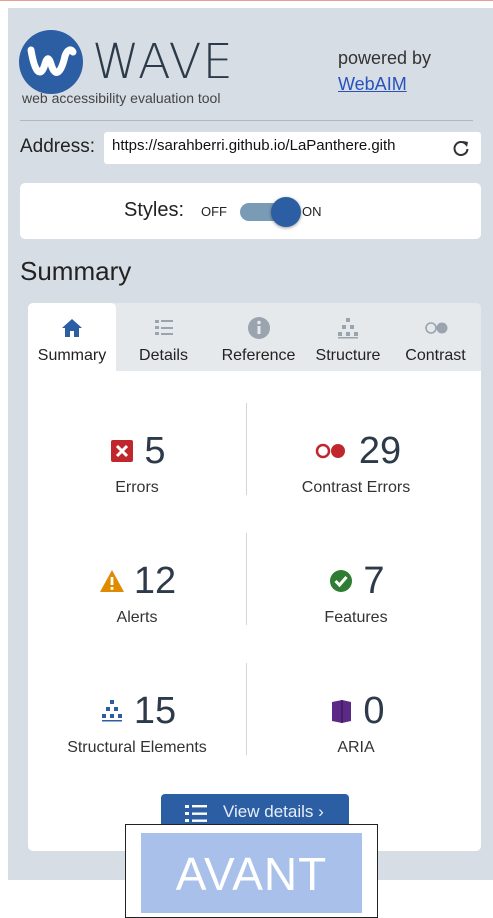 Image resolution: width=493 pixels, height=918 pixels. I want to click on styles-on-label: ON, so click(312, 211).